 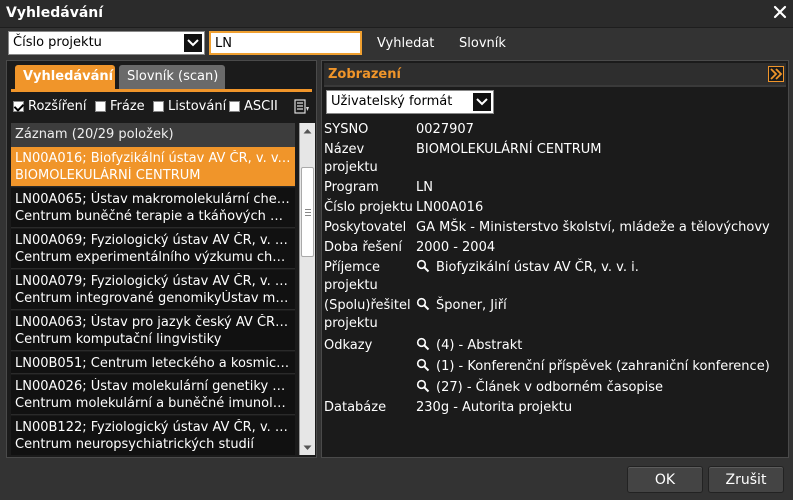 What do you see at coordinates (100, 106) in the screenshot?
I see `checkbox-phrase` at bounding box center [100, 106].